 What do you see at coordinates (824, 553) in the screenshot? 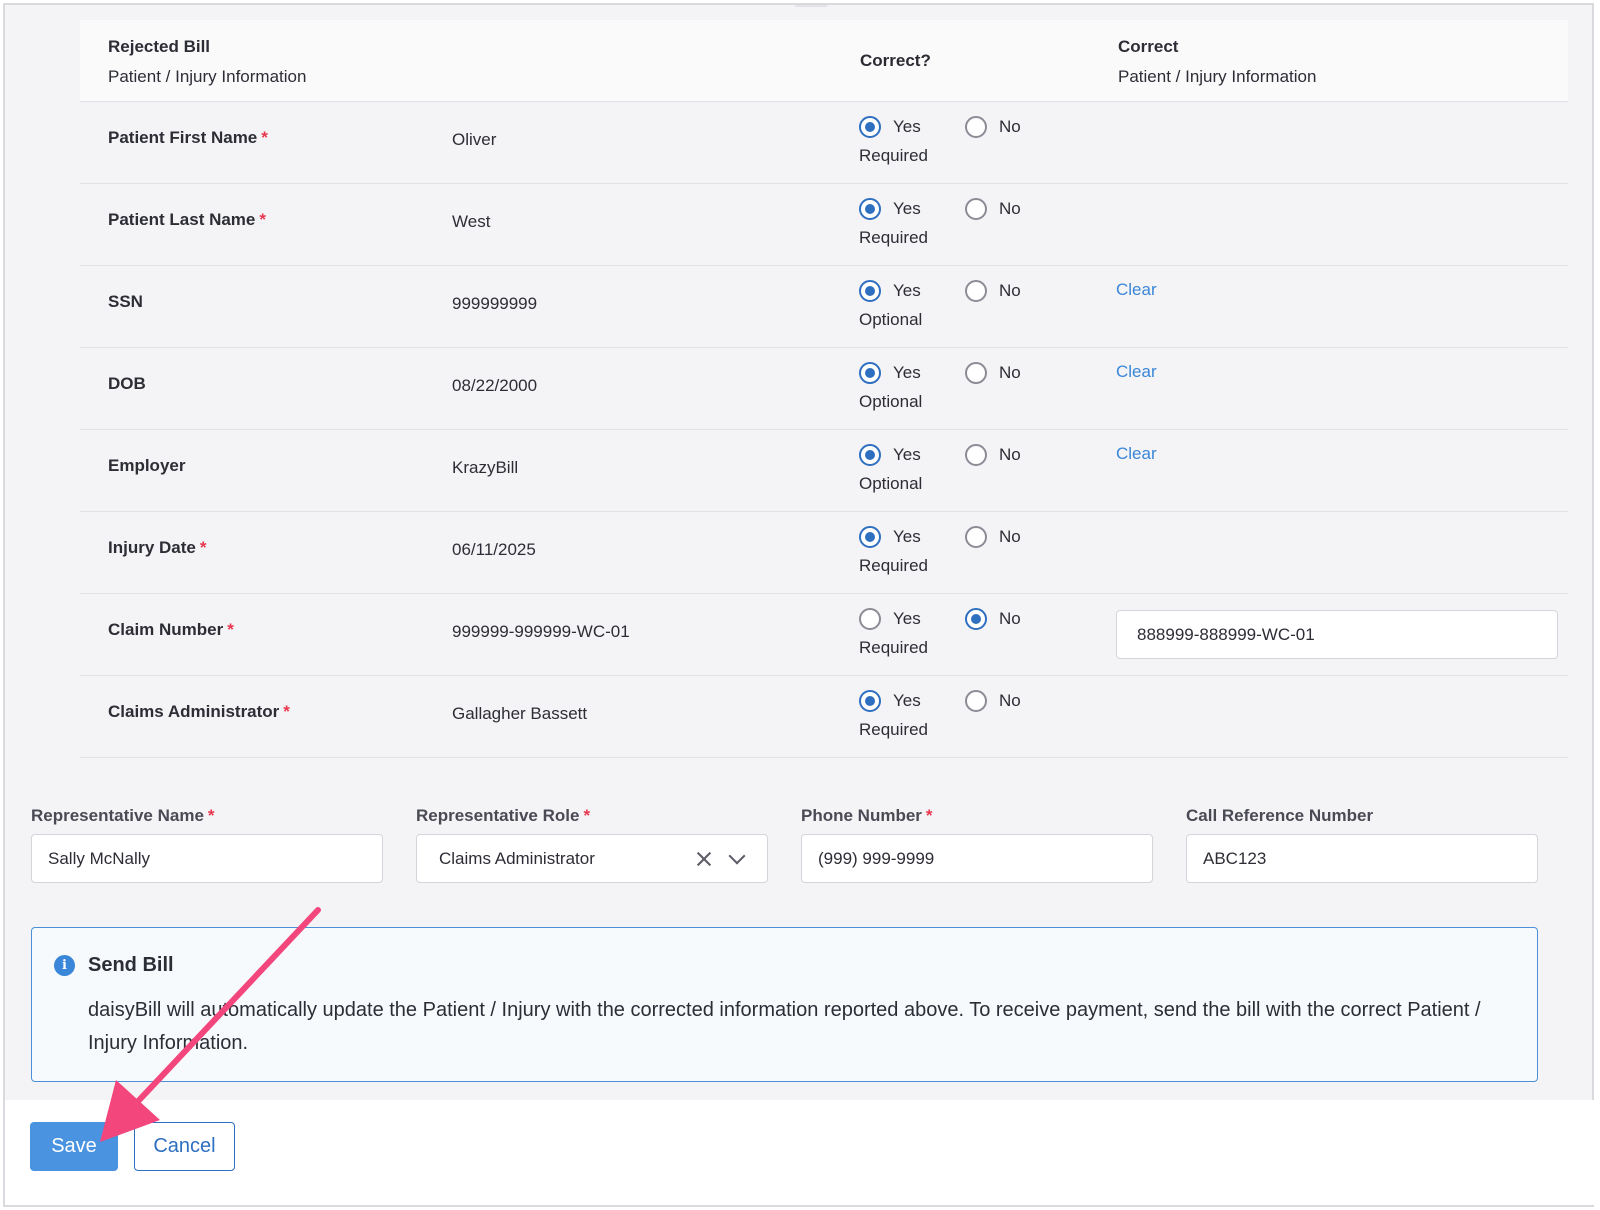
I see `table-row: Injury Date * 06/11/2025 Yes No Required` at bounding box center [824, 553].